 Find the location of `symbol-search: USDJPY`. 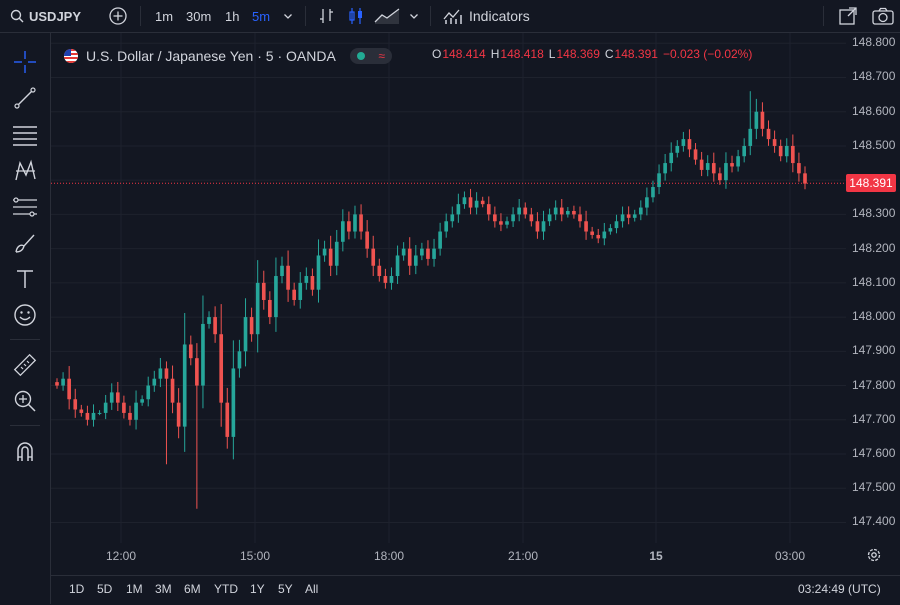

symbol-search: USDJPY is located at coordinates (45, 16).